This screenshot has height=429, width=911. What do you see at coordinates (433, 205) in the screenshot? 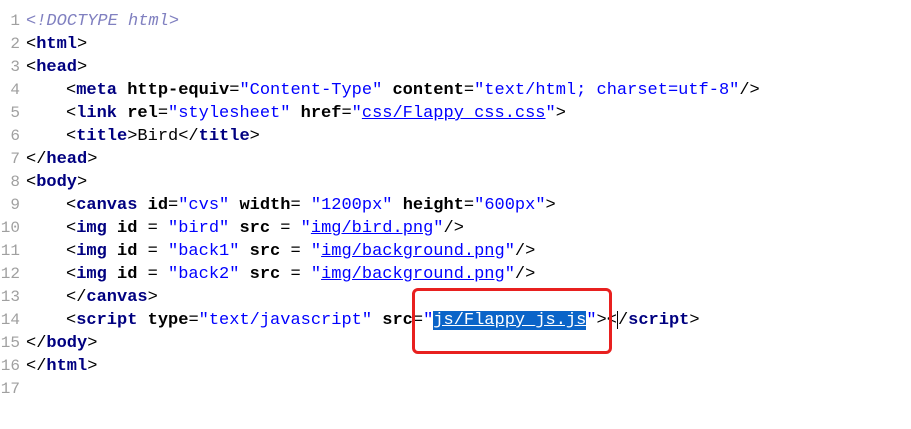
I see `attribute-name: height` at bounding box center [433, 205].